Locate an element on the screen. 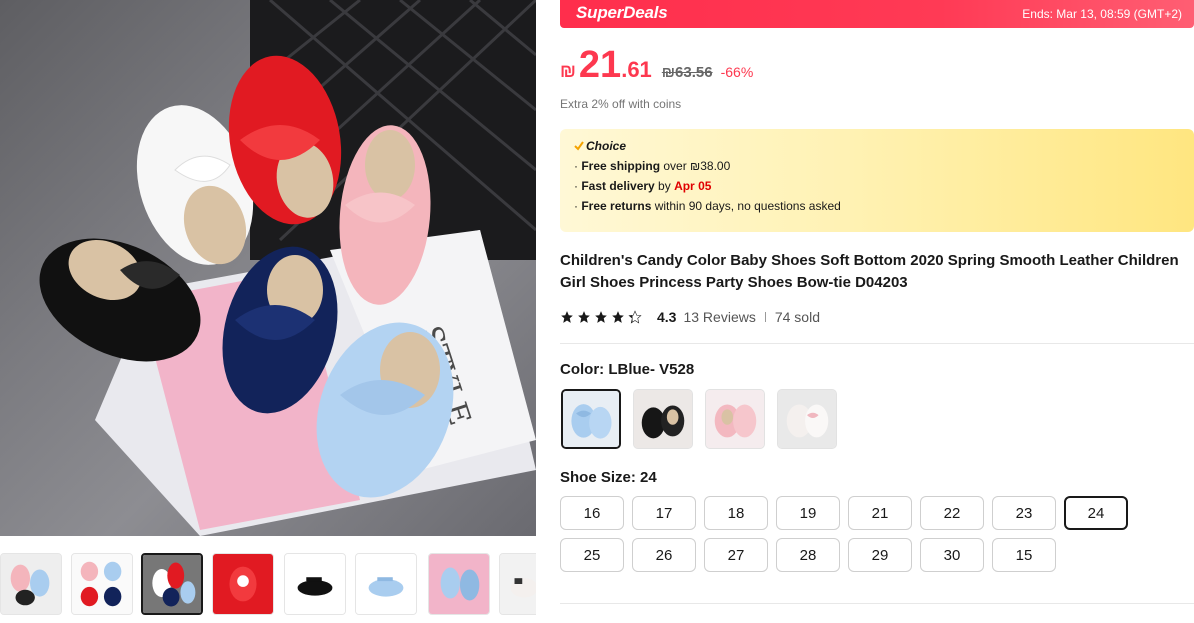 This screenshot has height=623, width=1194. free-returns-detail: within 90 days, no questions asked is located at coordinates (746, 206).